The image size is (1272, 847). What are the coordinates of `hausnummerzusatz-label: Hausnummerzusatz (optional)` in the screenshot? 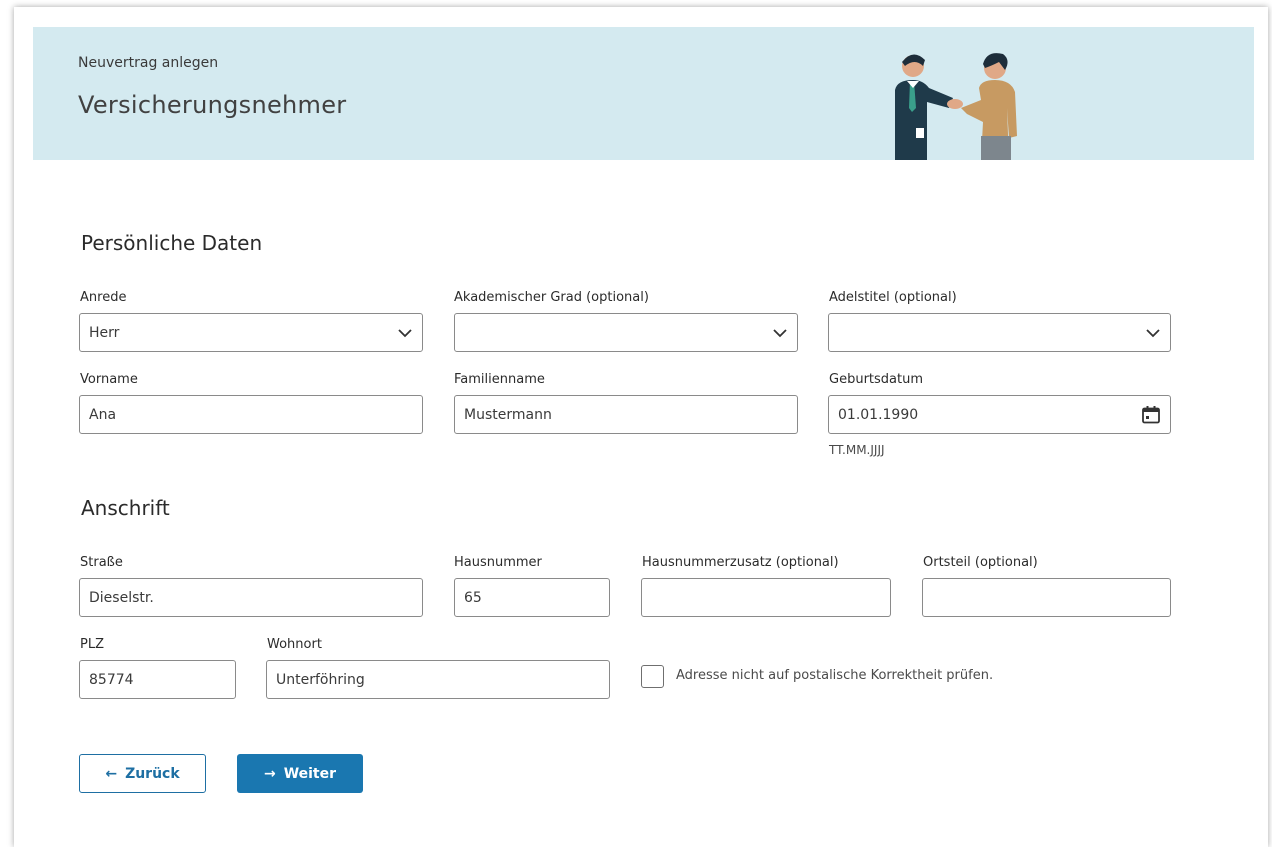 It's located at (740, 562).